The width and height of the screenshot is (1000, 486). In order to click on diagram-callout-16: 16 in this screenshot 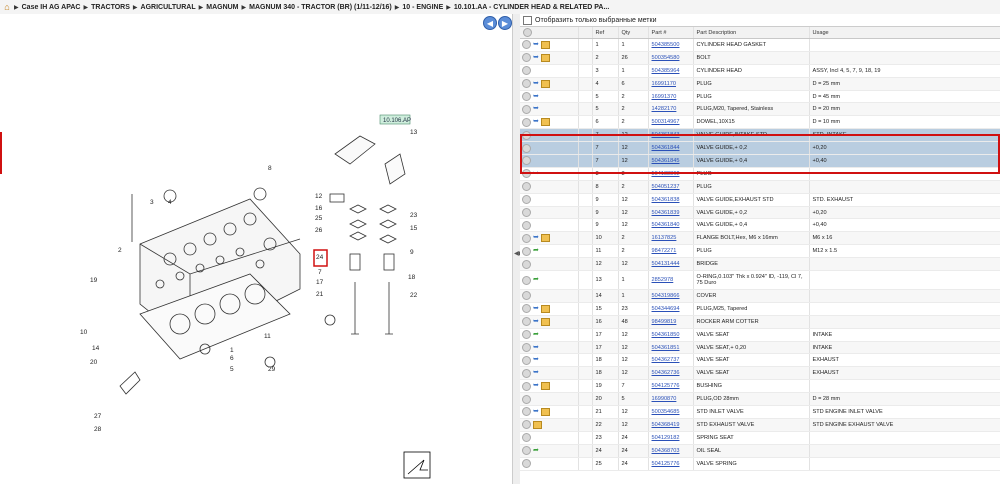, I will do `click(319, 208)`.